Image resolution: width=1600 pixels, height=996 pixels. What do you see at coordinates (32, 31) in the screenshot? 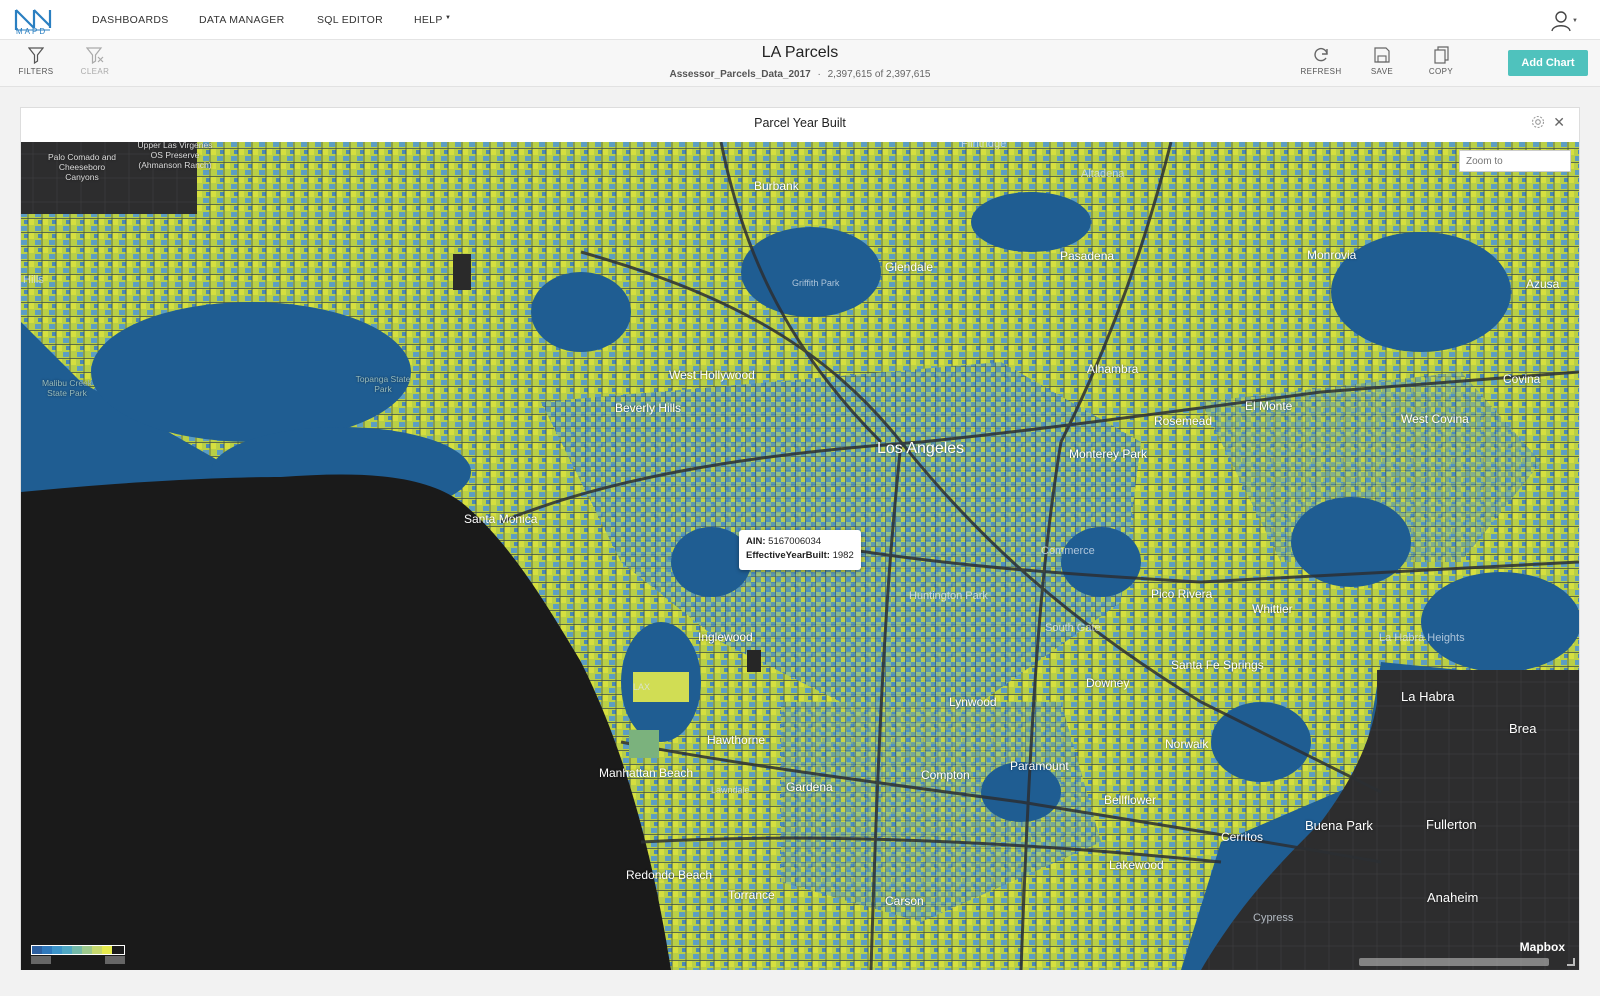
I see `logo-text: MAPD` at bounding box center [32, 31].